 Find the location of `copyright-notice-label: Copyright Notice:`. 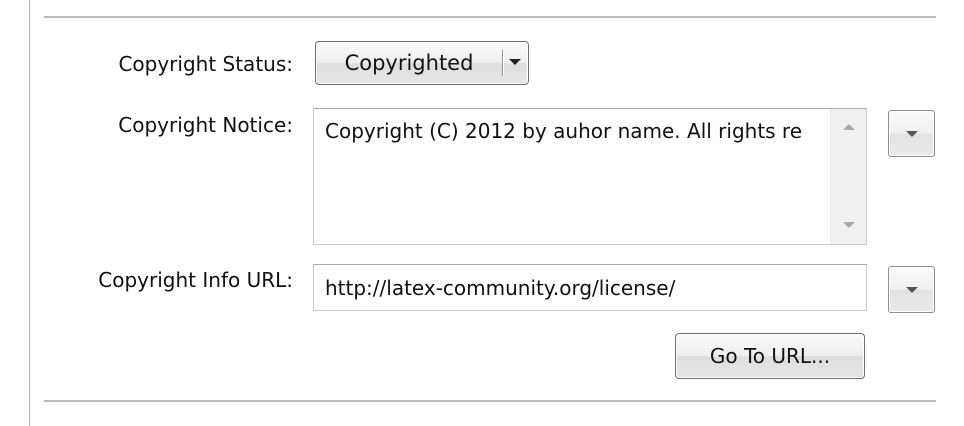

copyright-notice-label: Copyright Notice: is located at coordinates (205, 125).